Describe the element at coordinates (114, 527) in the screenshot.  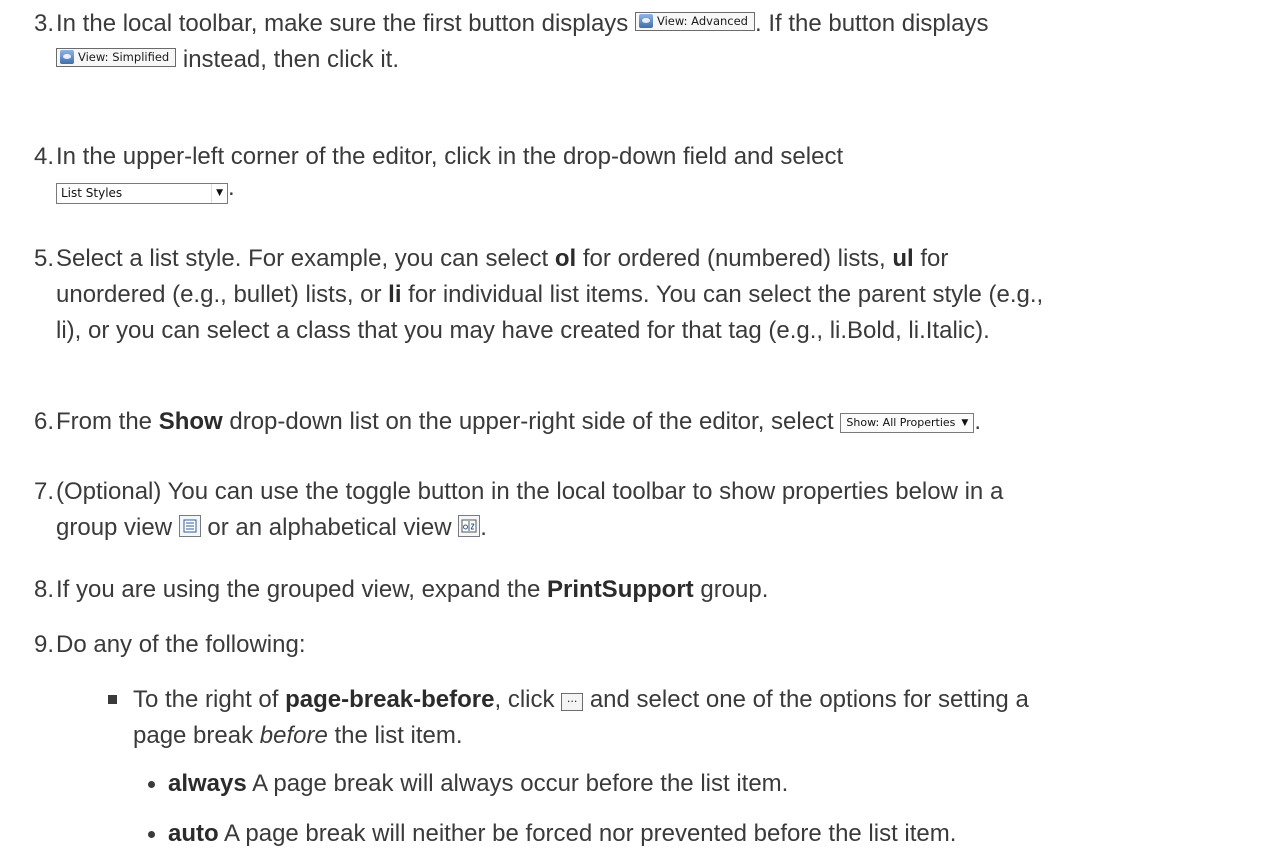
I see `step-text: group view` at that location.